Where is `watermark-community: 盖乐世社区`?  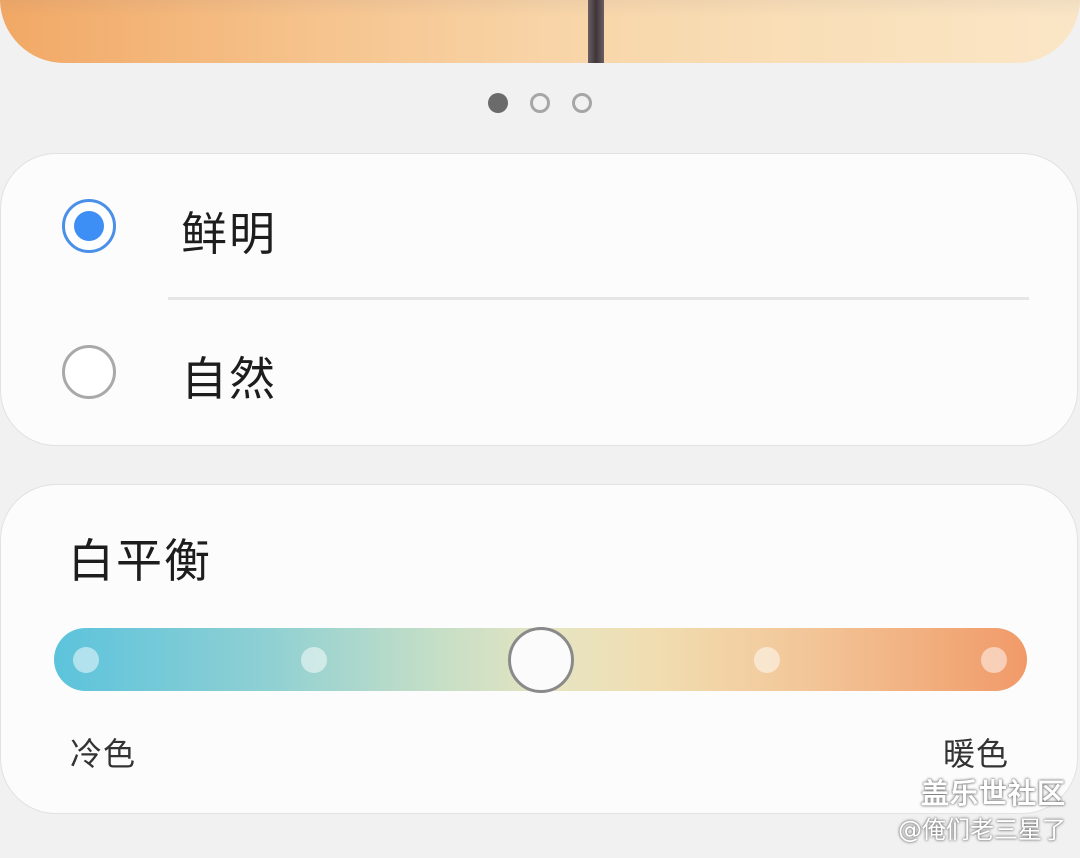
watermark-community: 盖乐世社区 is located at coordinates (993, 793).